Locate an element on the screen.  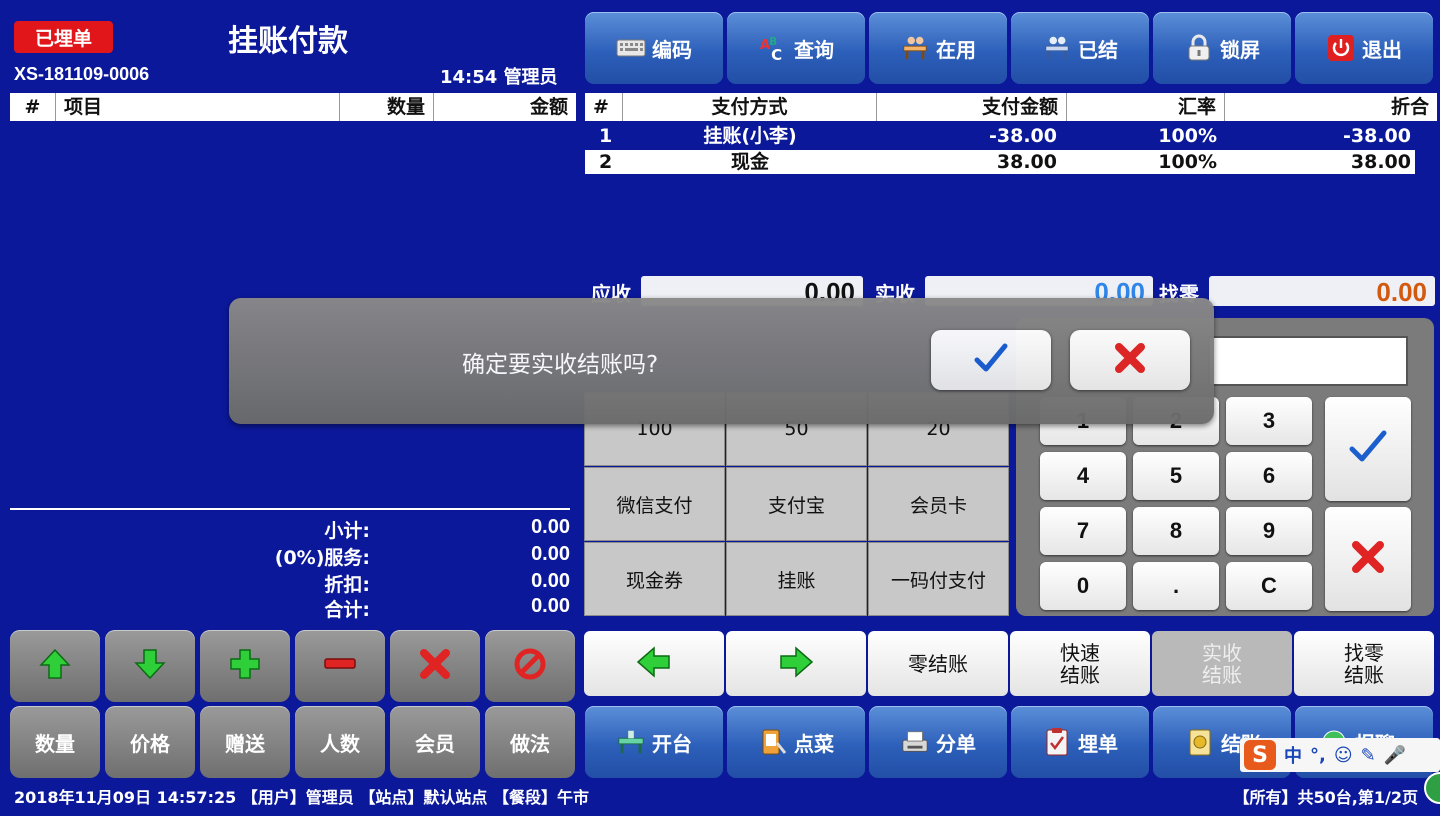
lock-screen-button-label: 锁屏 is located at coordinates (1240, 49).